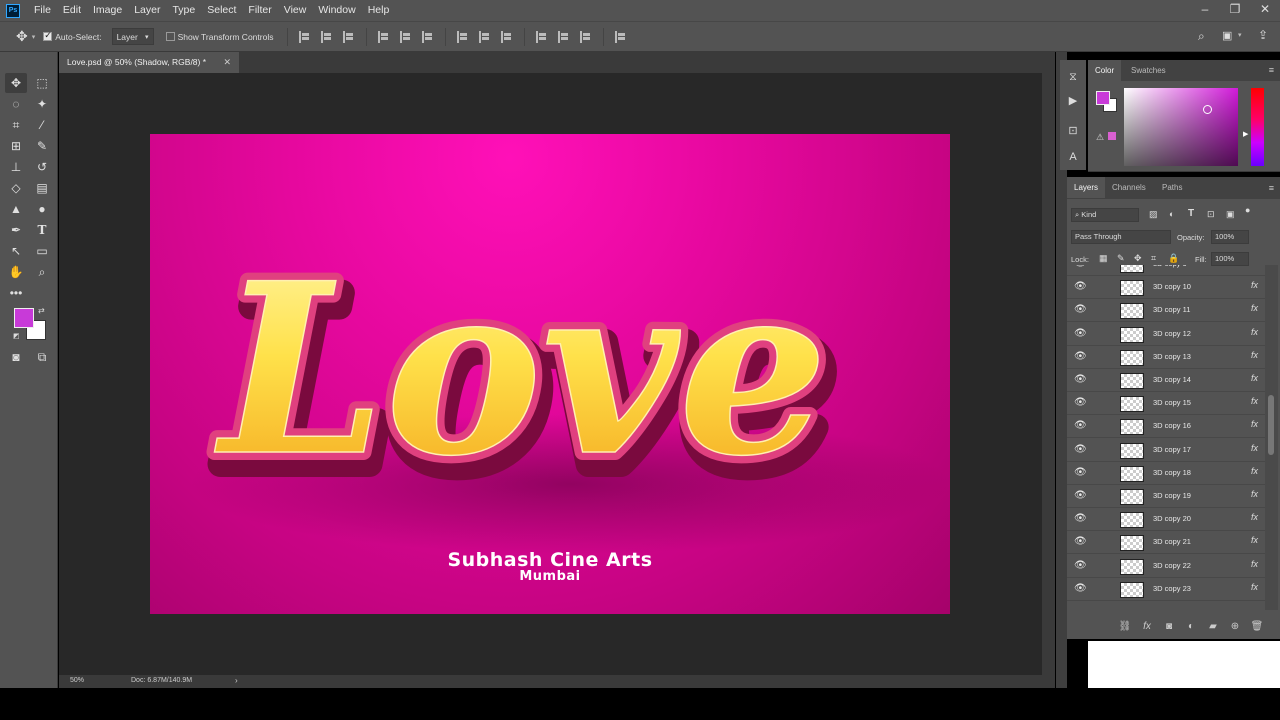 This screenshot has height=720, width=1280. I want to click on workspace-icon: ▣, so click(1227, 35).